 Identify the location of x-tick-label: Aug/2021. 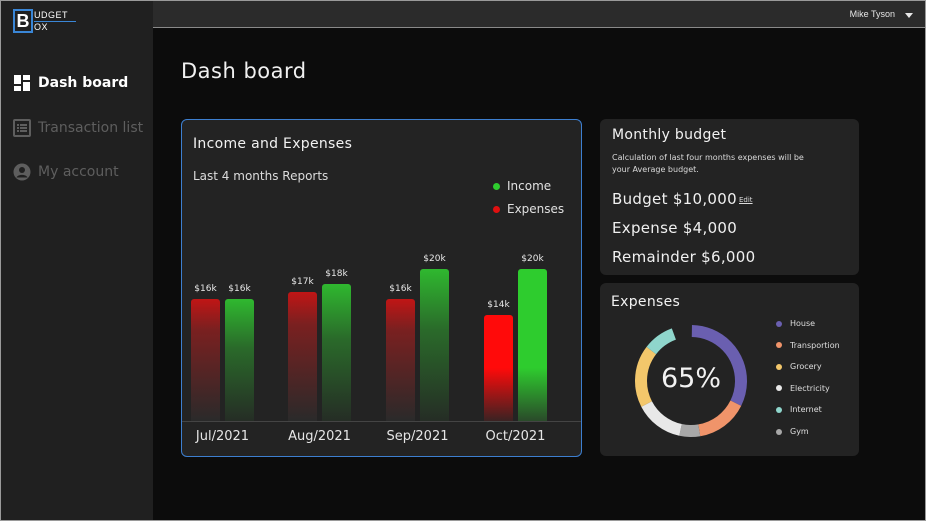
(319, 436).